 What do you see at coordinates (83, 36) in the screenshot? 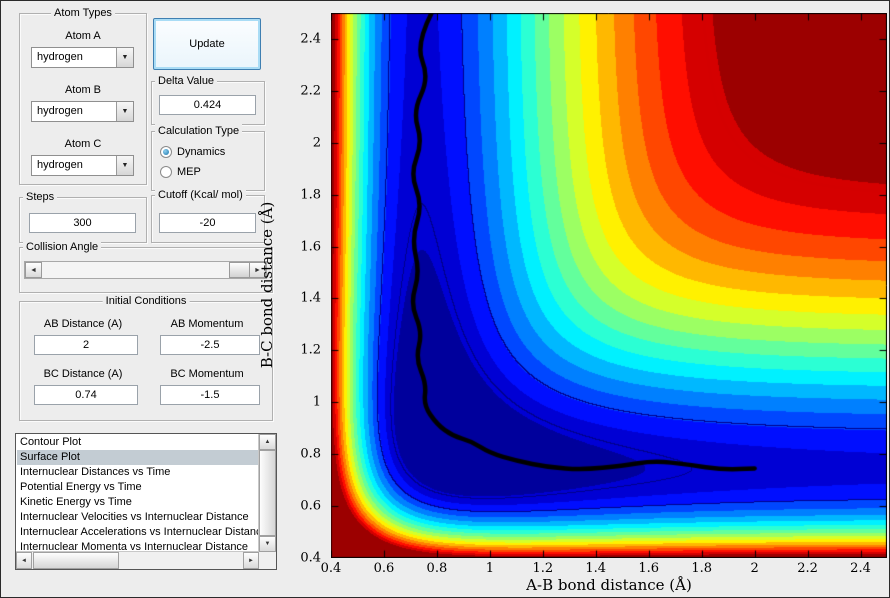
I see `atom-a-label: Atom A` at bounding box center [83, 36].